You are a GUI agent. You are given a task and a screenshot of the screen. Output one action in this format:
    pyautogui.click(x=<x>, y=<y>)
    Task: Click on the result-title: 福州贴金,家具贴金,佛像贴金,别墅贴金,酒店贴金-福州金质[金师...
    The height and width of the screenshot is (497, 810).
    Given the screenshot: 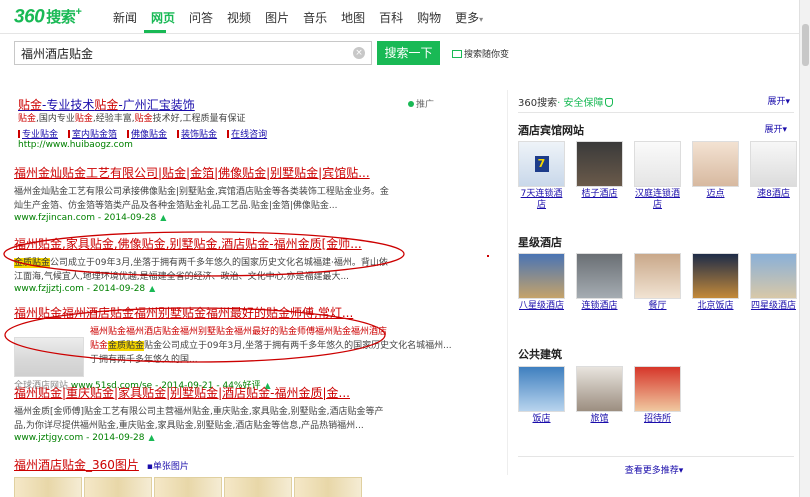 What is the action you would take?
    pyautogui.click(x=188, y=244)
    